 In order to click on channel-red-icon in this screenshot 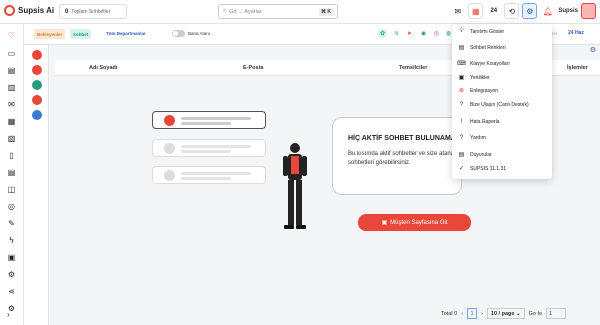, I will do `click(37, 100)`.